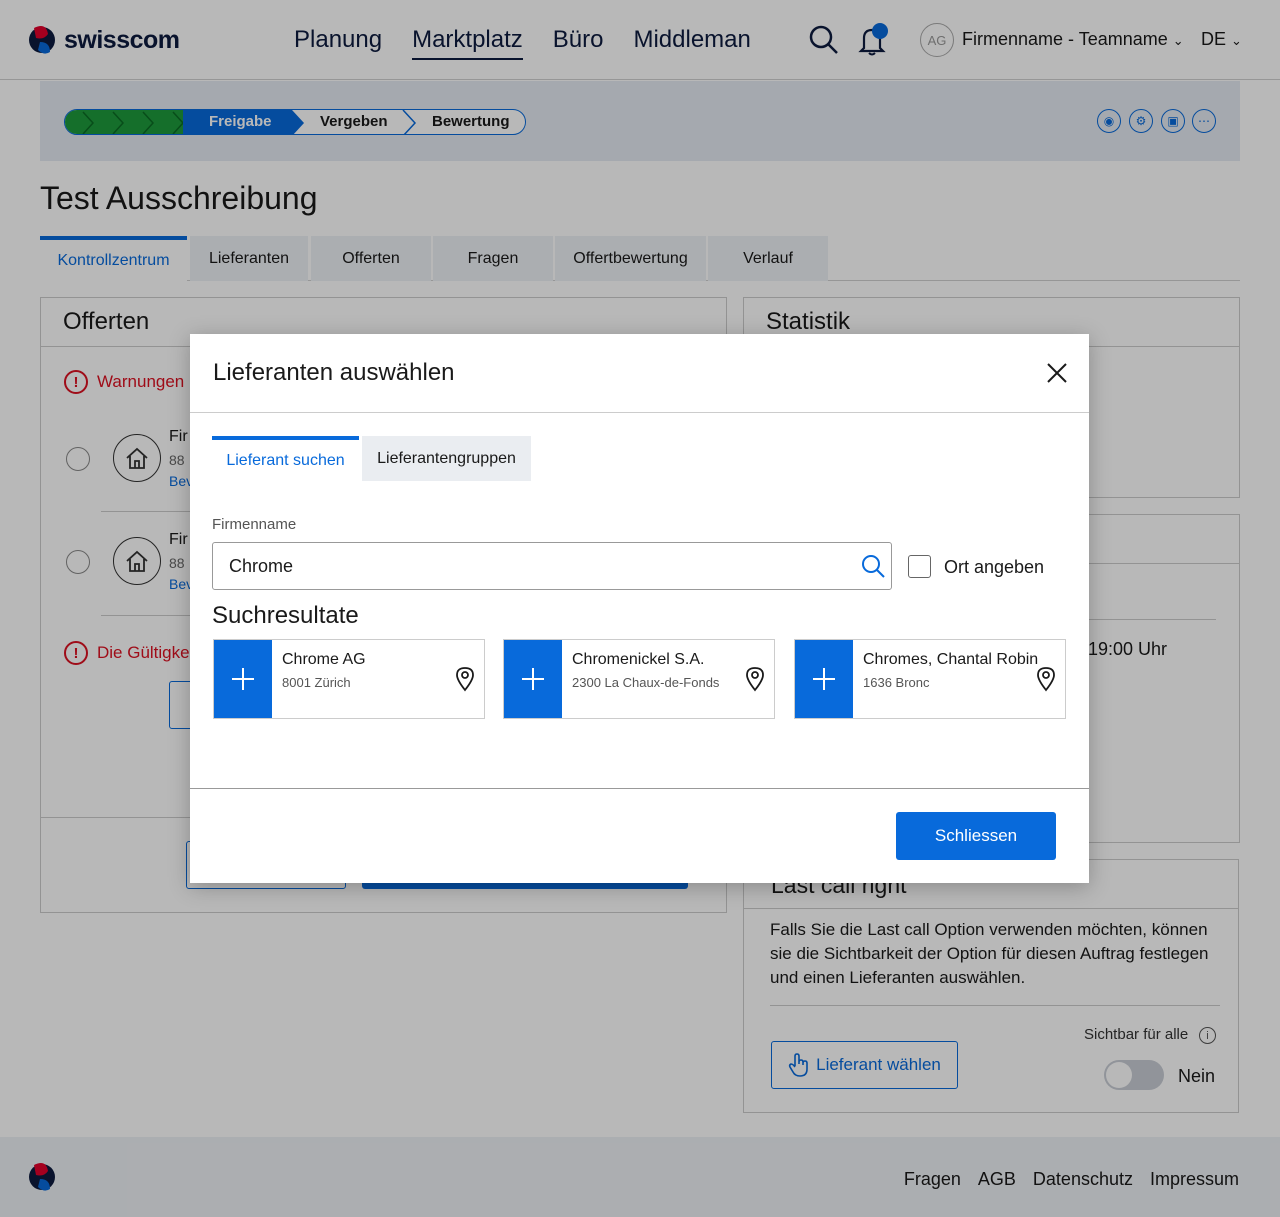  What do you see at coordinates (873, 566) in the screenshot?
I see `search-icon` at bounding box center [873, 566].